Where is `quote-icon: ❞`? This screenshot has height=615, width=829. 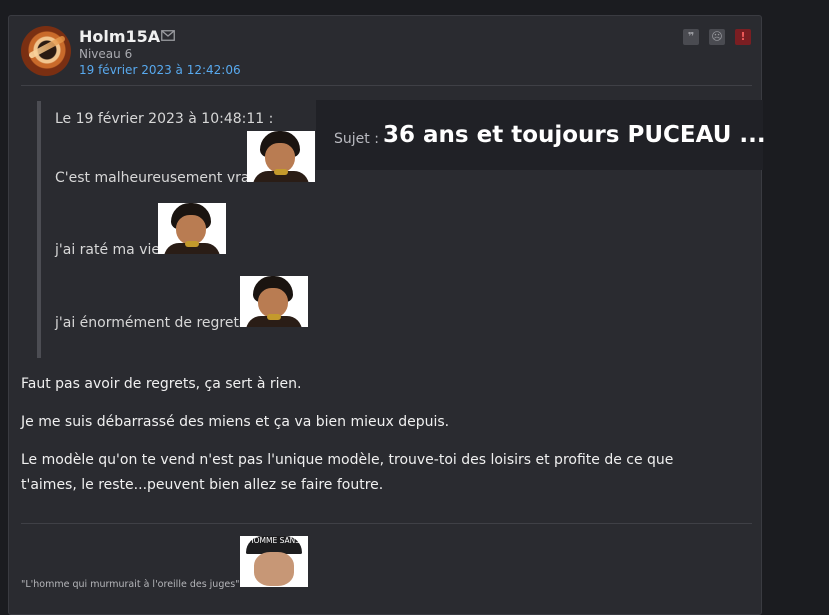 quote-icon: ❞ is located at coordinates (691, 37).